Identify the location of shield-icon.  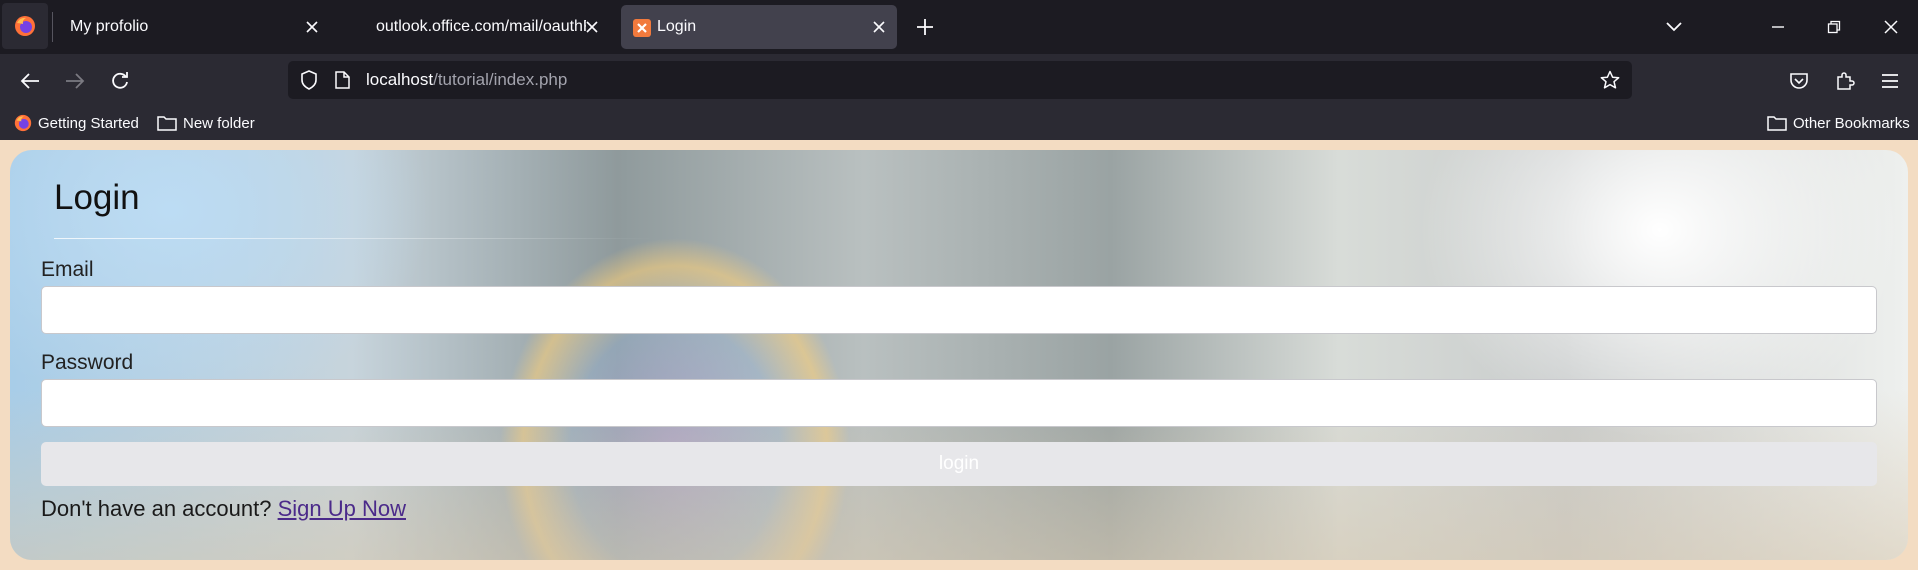
(309, 82).